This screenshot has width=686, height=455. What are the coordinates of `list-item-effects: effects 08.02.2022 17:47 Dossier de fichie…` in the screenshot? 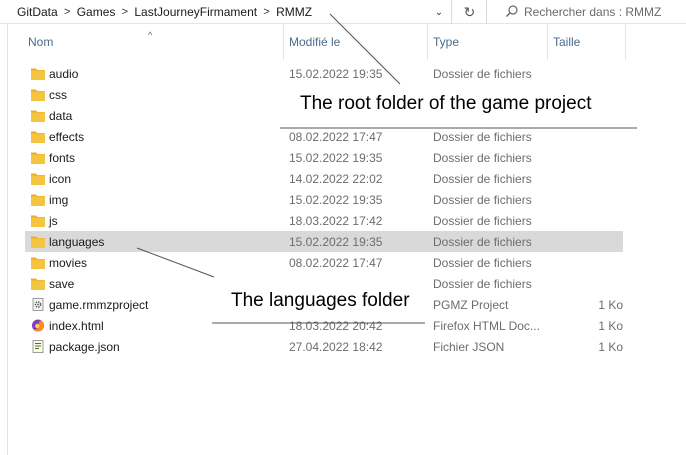 It's located at (324, 136).